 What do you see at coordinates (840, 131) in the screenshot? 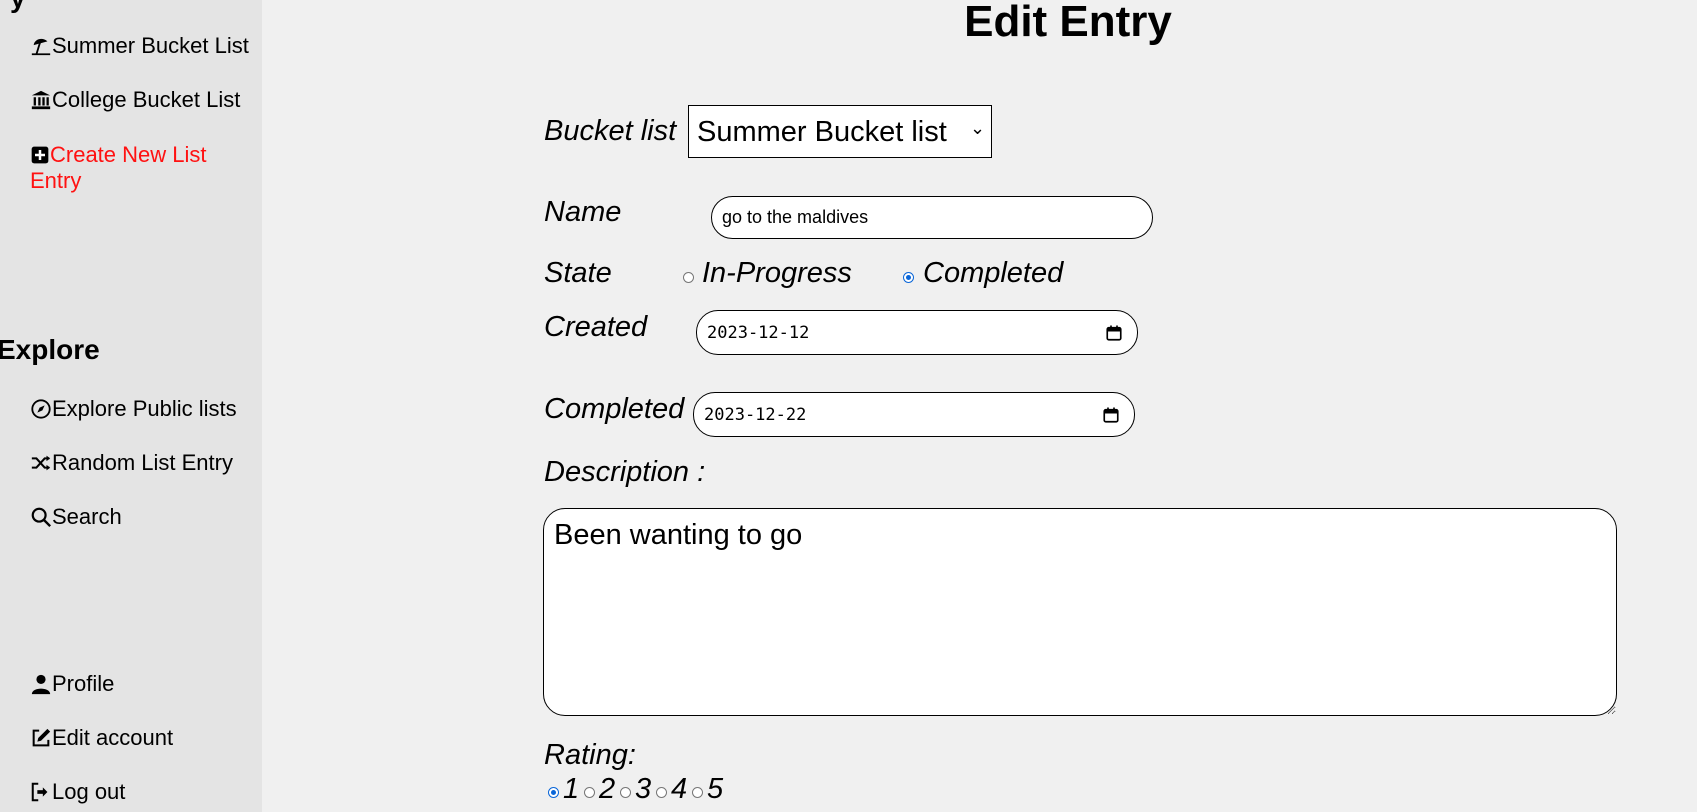
I see `bucket-list-select: Summer Bucket list` at bounding box center [840, 131].